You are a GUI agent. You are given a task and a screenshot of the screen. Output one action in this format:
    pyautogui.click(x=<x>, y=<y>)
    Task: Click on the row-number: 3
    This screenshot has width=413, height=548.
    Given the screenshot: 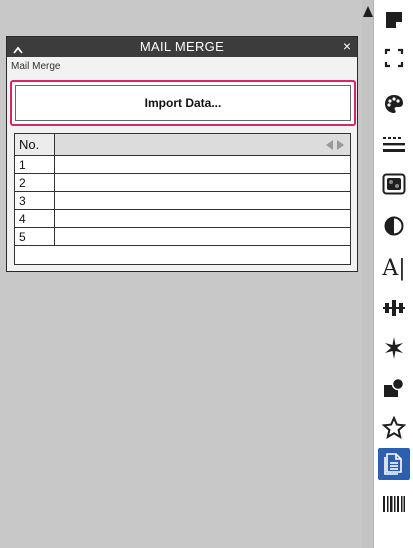 What is the action you would take?
    pyautogui.click(x=35, y=200)
    